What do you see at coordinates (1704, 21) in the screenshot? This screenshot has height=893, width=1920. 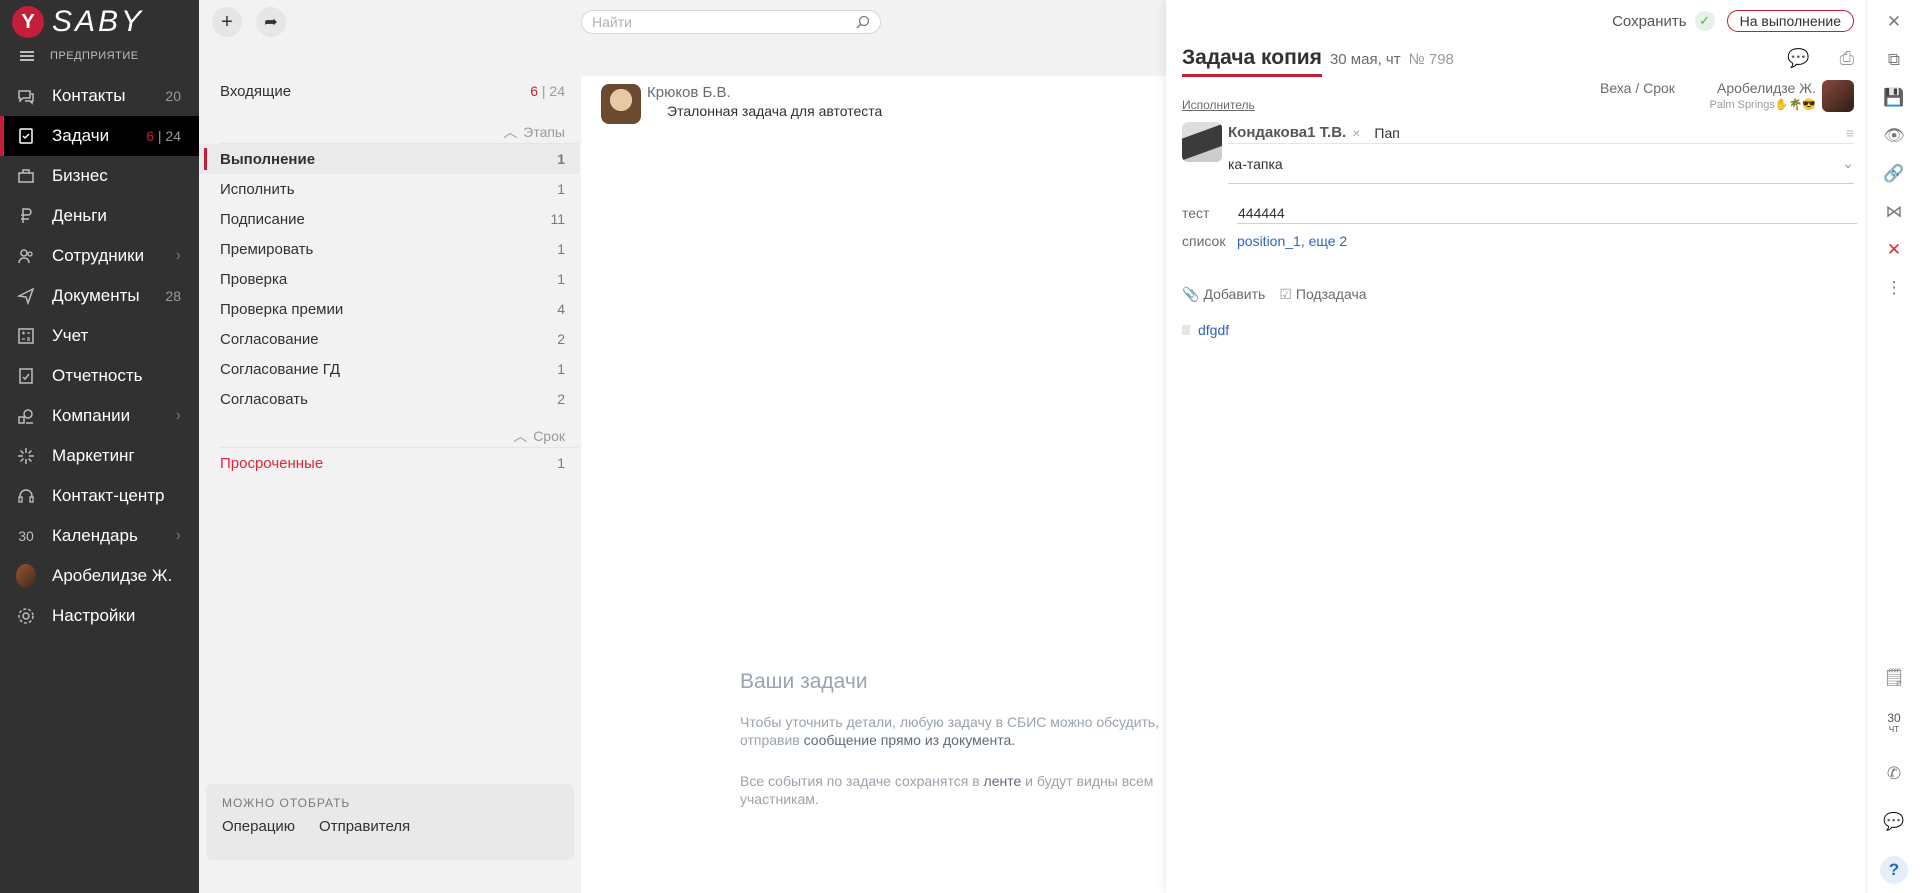 I see `check-icon: ✓` at bounding box center [1704, 21].